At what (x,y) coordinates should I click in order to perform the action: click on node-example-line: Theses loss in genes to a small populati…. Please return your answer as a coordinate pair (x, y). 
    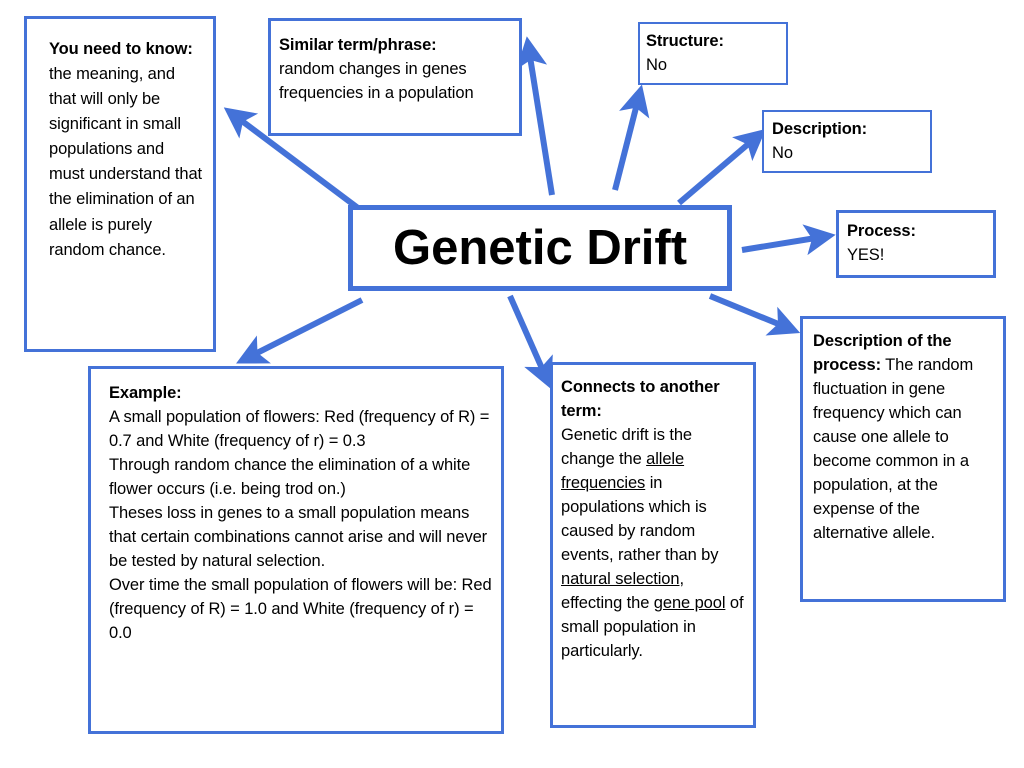
    Looking at the image, I should click on (298, 537).